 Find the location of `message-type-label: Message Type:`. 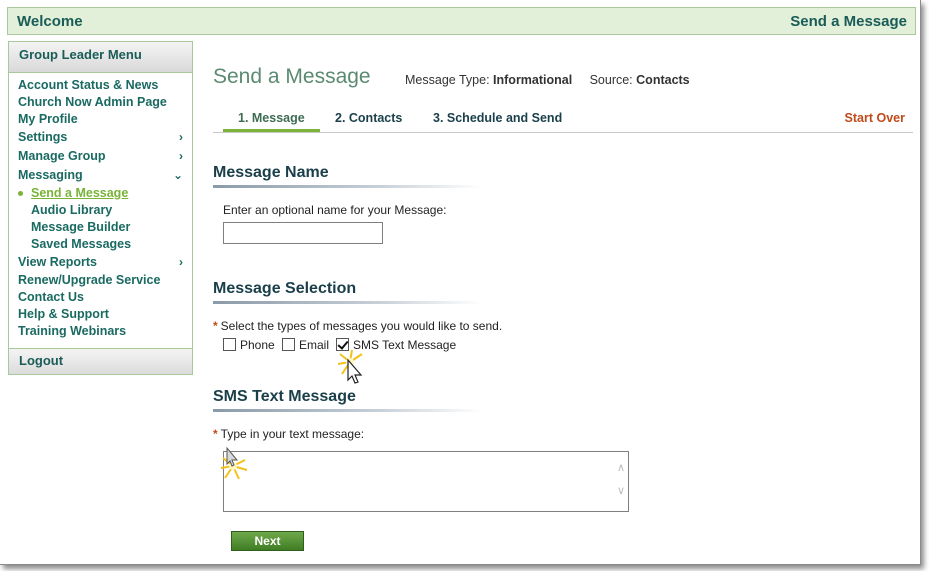

message-type-label: Message Type: is located at coordinates (447, 80).